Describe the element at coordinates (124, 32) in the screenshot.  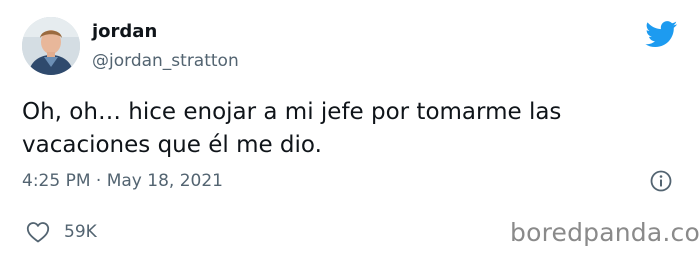
I see `display-name: jordan` at that location.